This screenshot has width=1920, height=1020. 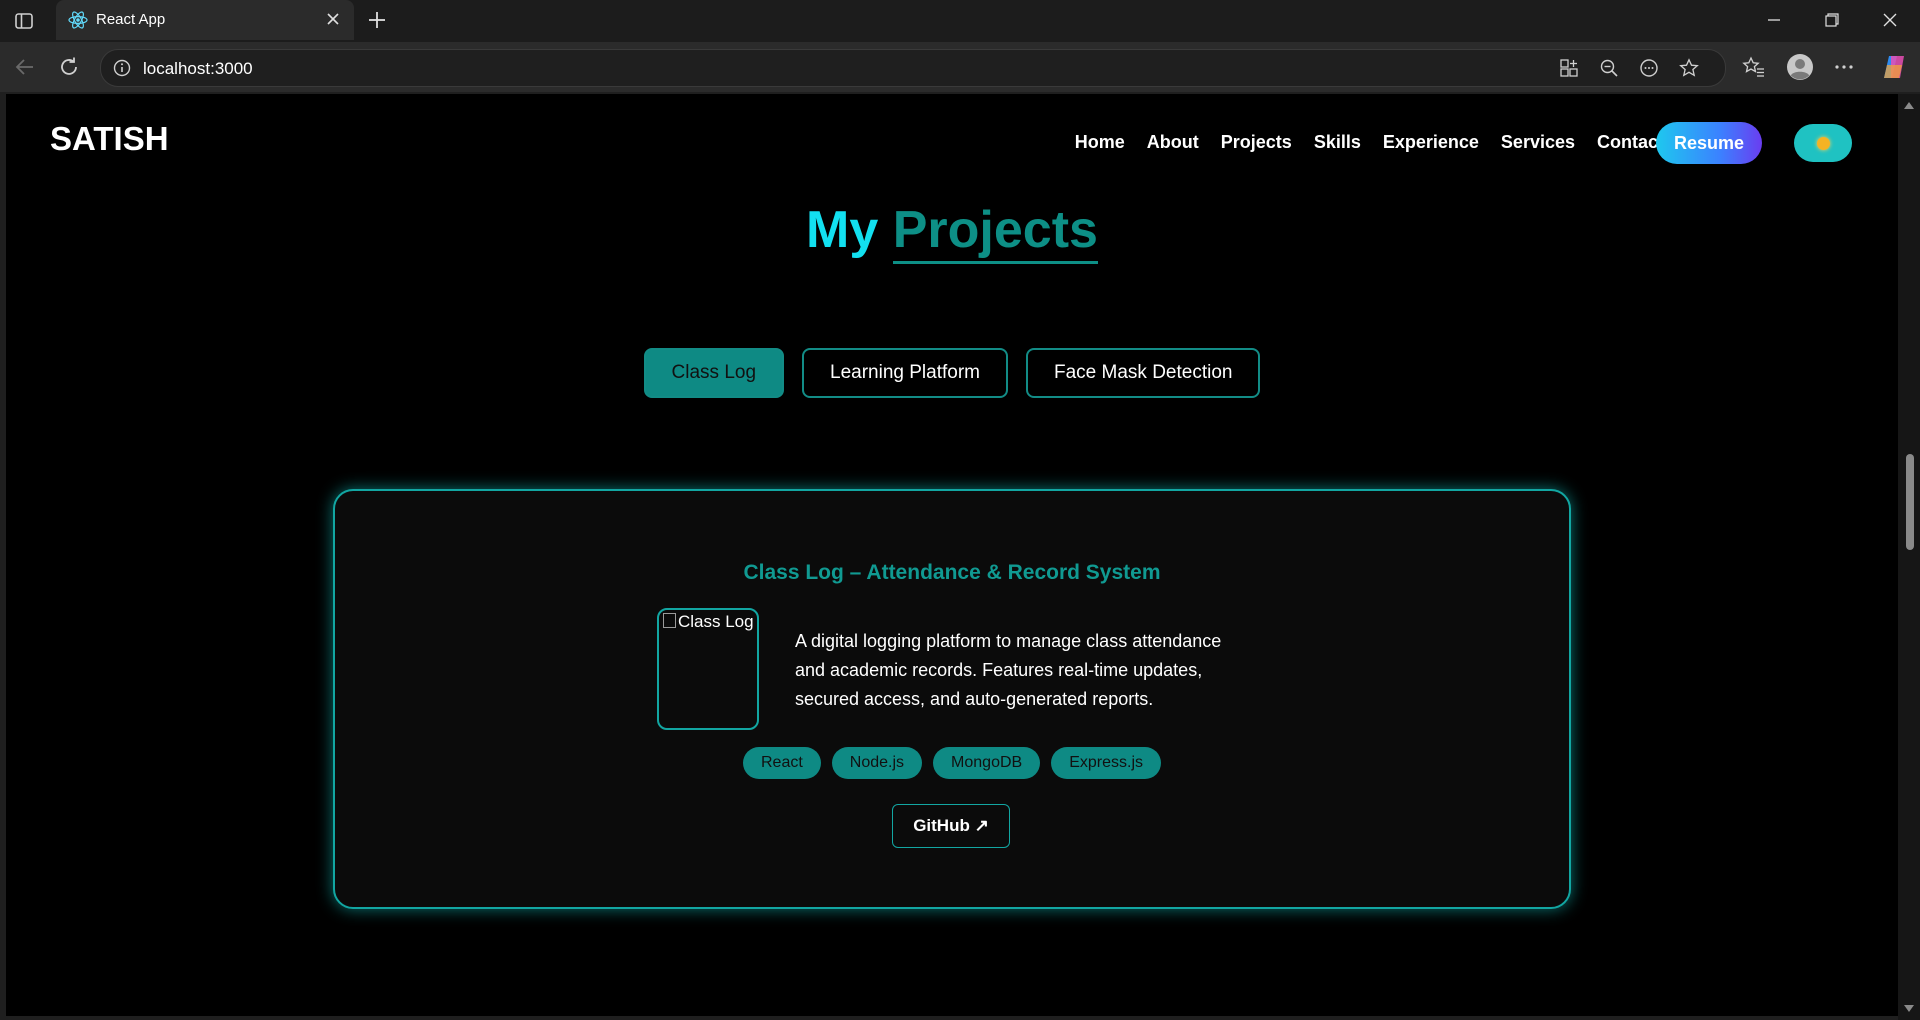 I want to click on page-scrollbar, so click(x=1909, y=557).